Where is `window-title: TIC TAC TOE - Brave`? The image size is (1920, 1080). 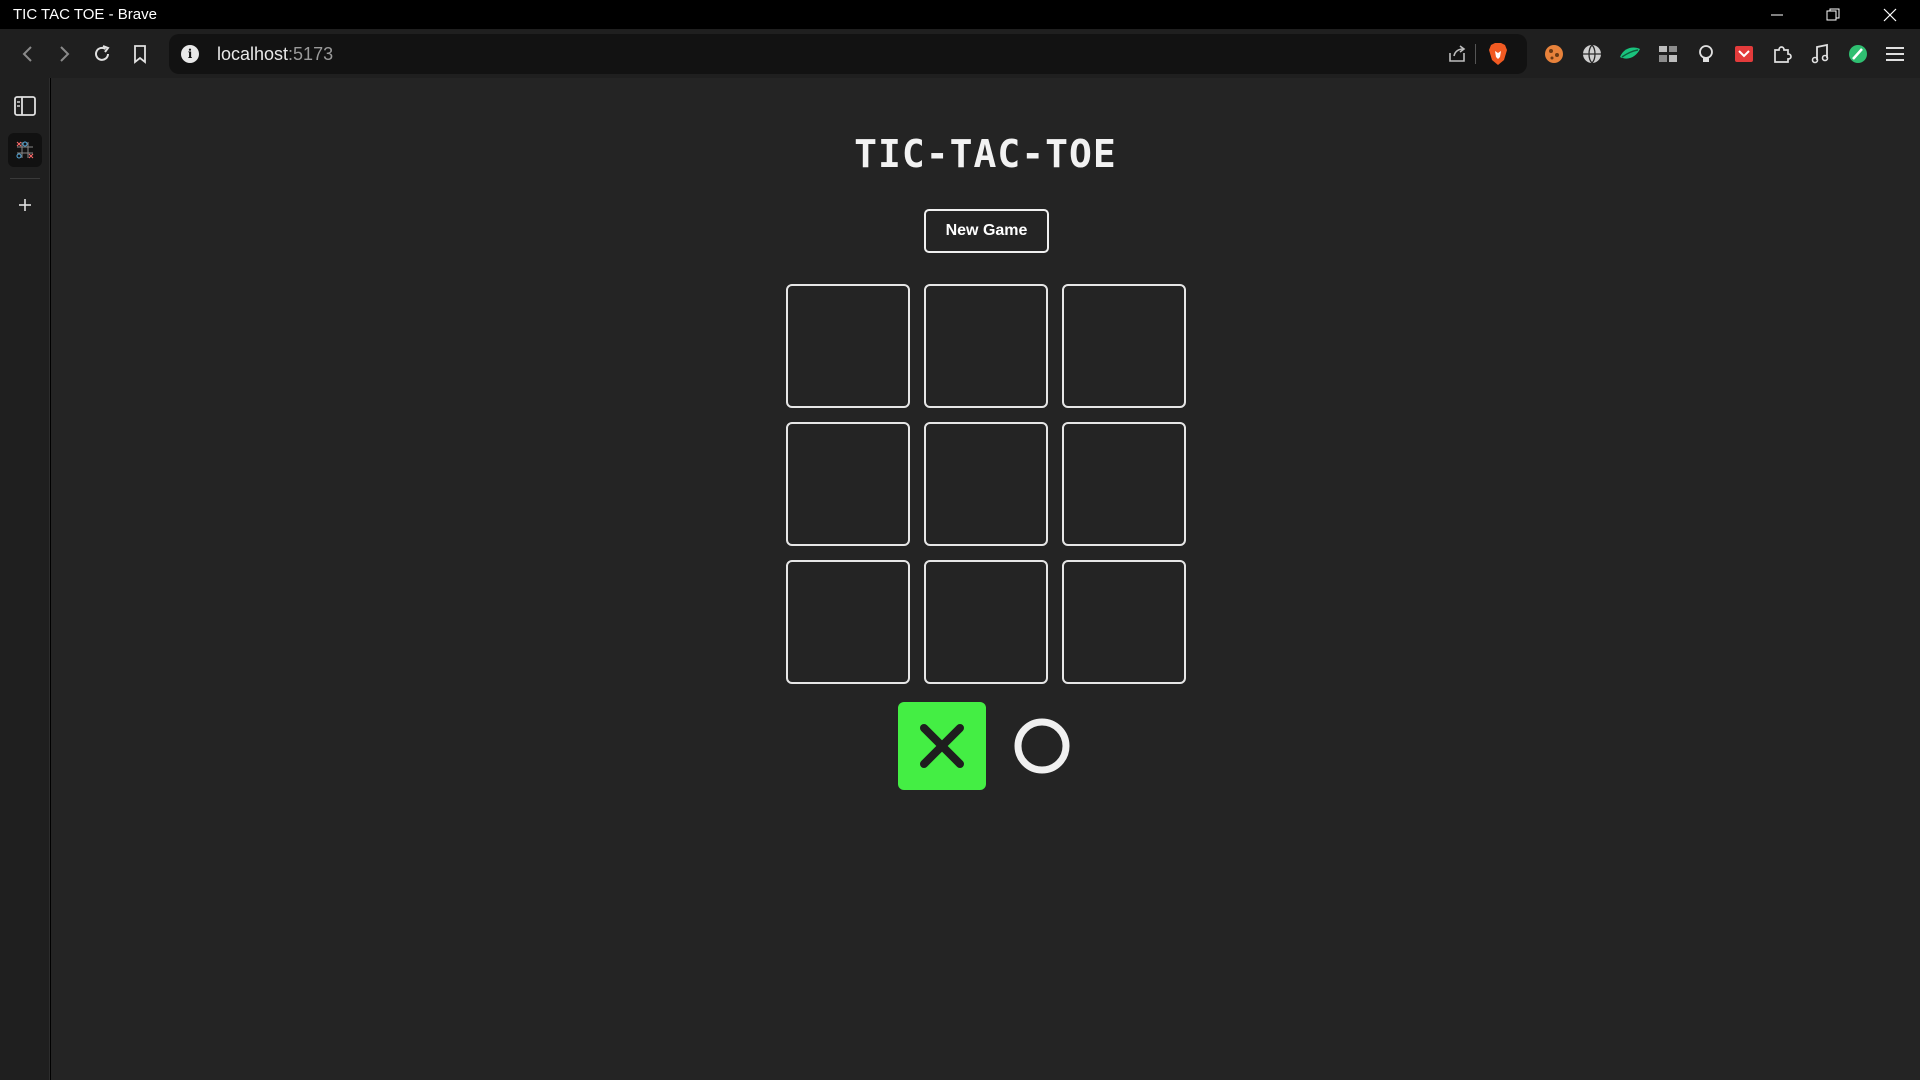 window-title: TIC TAC TOE - Brave is located at coordinates (85, 14).